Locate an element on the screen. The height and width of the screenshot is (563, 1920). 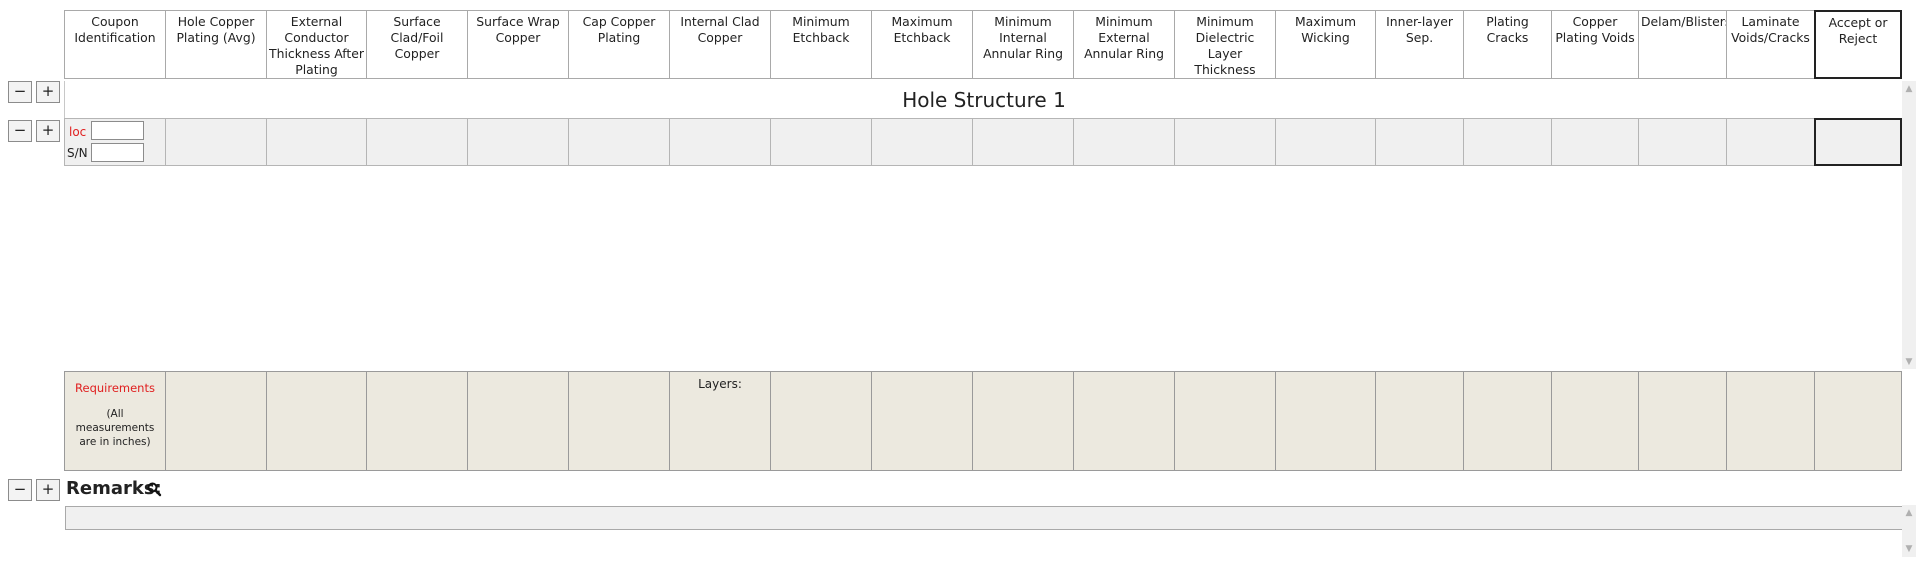
req-min-internal-annular-ring is located at coordinates (1022, 421).